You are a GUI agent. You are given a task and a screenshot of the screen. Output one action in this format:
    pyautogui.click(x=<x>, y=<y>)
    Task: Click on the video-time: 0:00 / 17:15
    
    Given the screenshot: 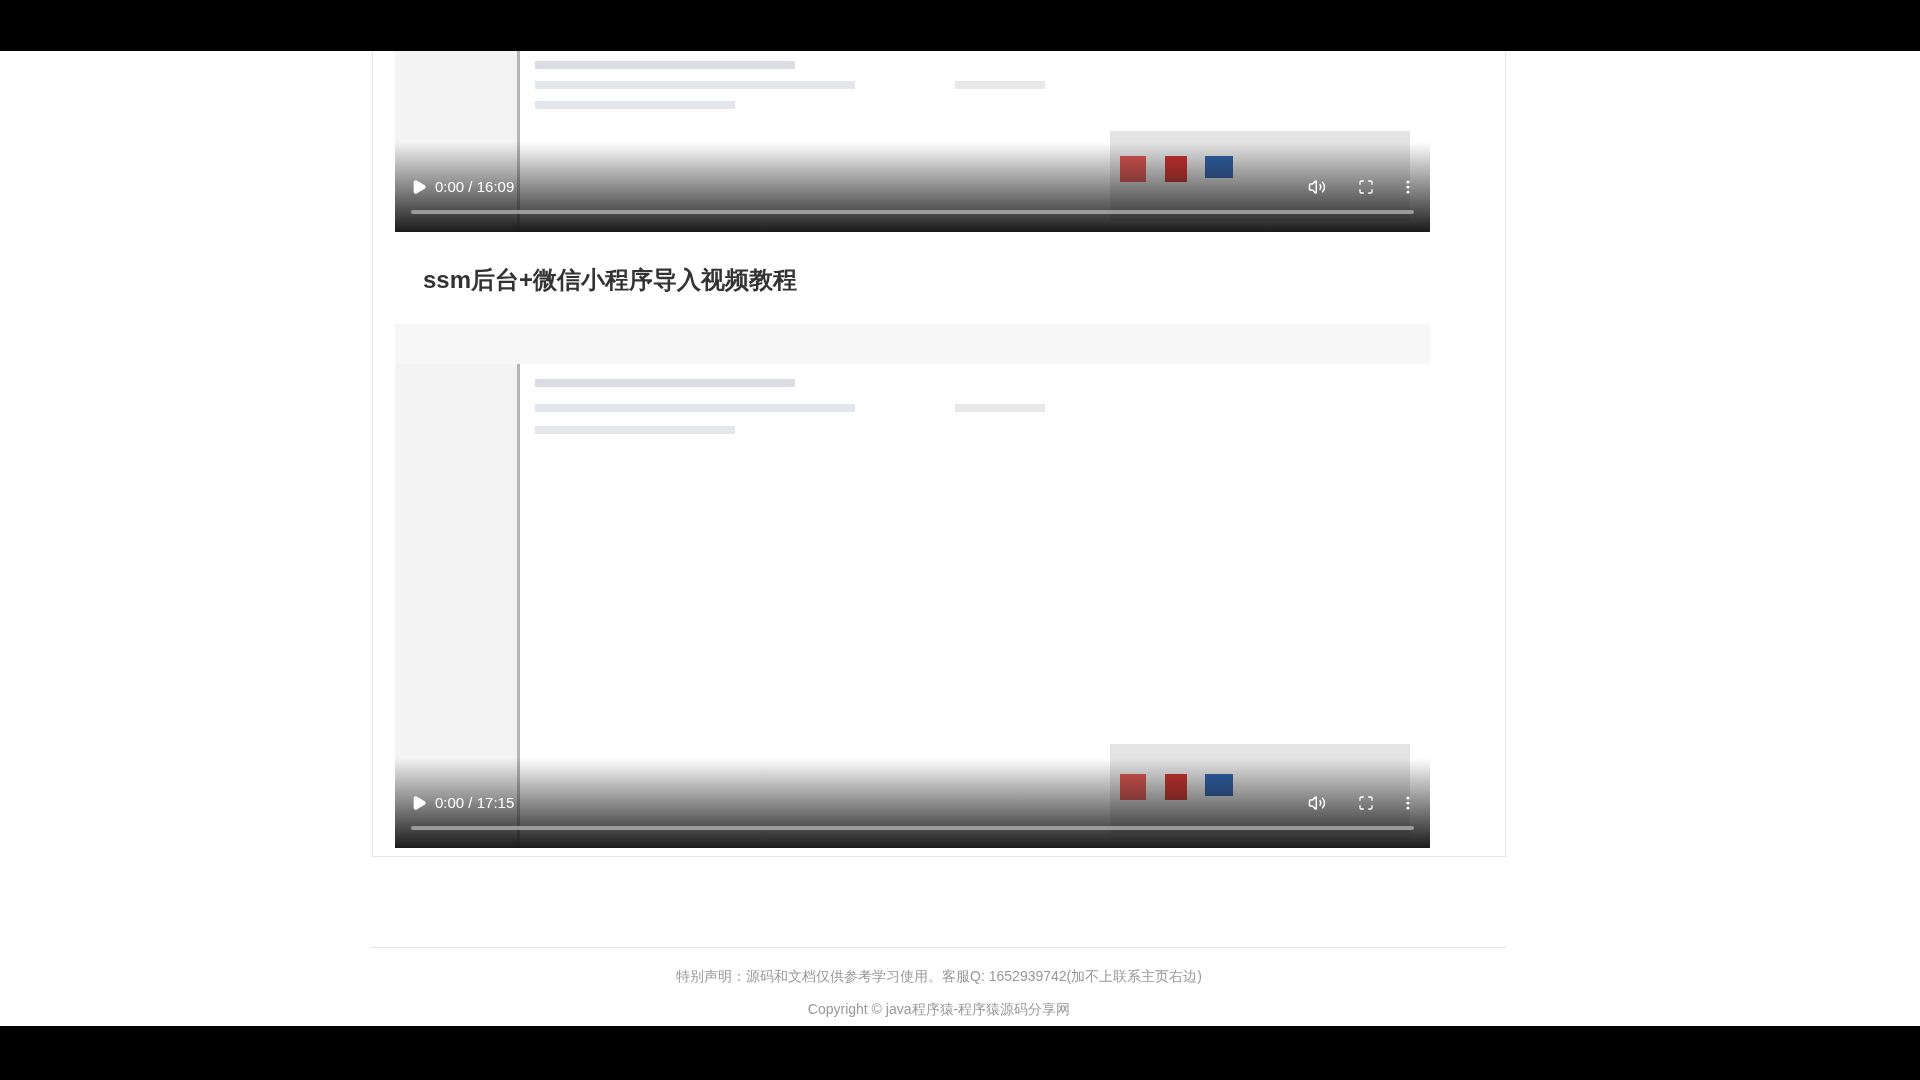 What is the action you would take?
    pyautogui.click(x=475, y=802)
    